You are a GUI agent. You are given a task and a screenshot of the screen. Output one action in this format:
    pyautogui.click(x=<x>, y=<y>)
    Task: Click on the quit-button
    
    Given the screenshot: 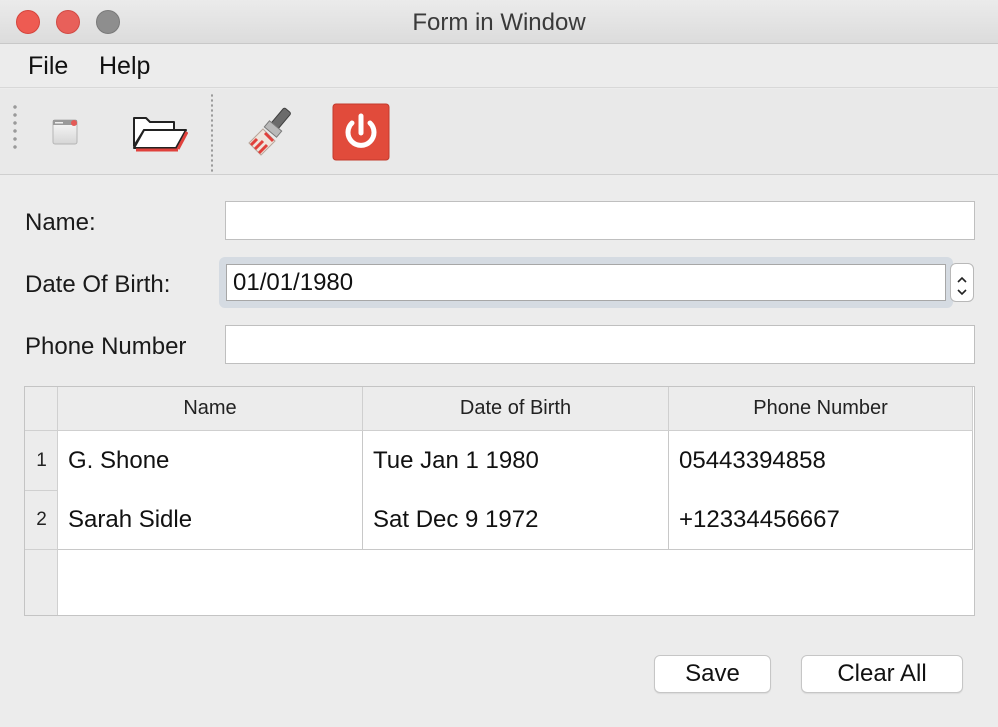 What is the action you would take?
    pyautogui.click(x=361, y=132)
    